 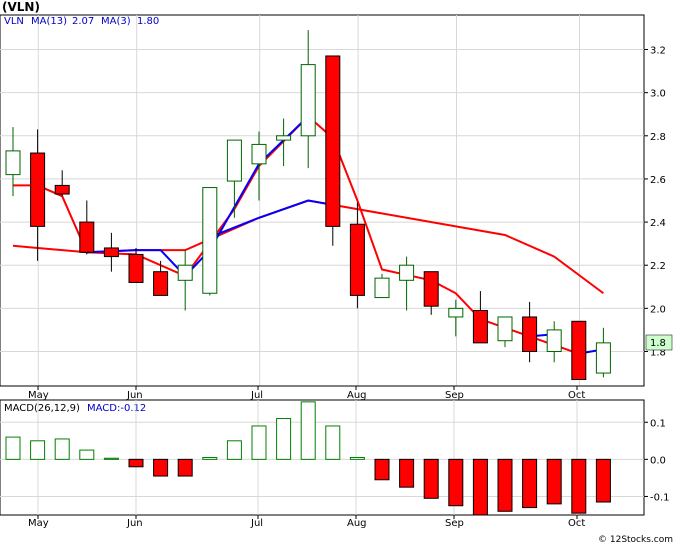 I want to click on macd-month-label-may: May, so click(x=38, y=523).